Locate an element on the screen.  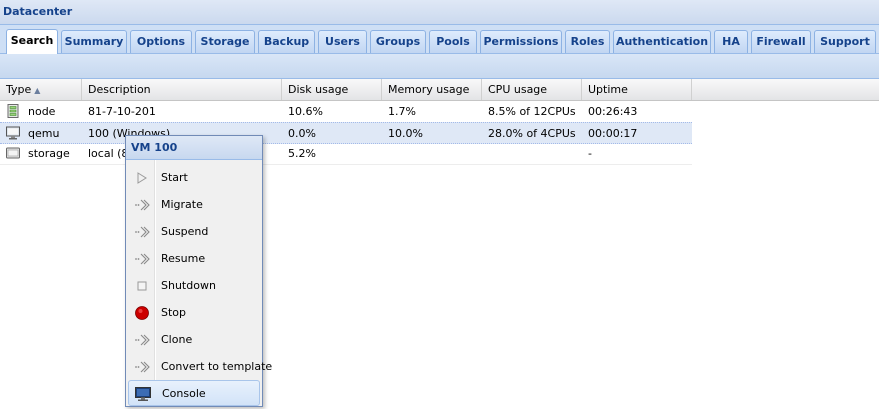
monitor-icon is located at coordinates (13, 133).